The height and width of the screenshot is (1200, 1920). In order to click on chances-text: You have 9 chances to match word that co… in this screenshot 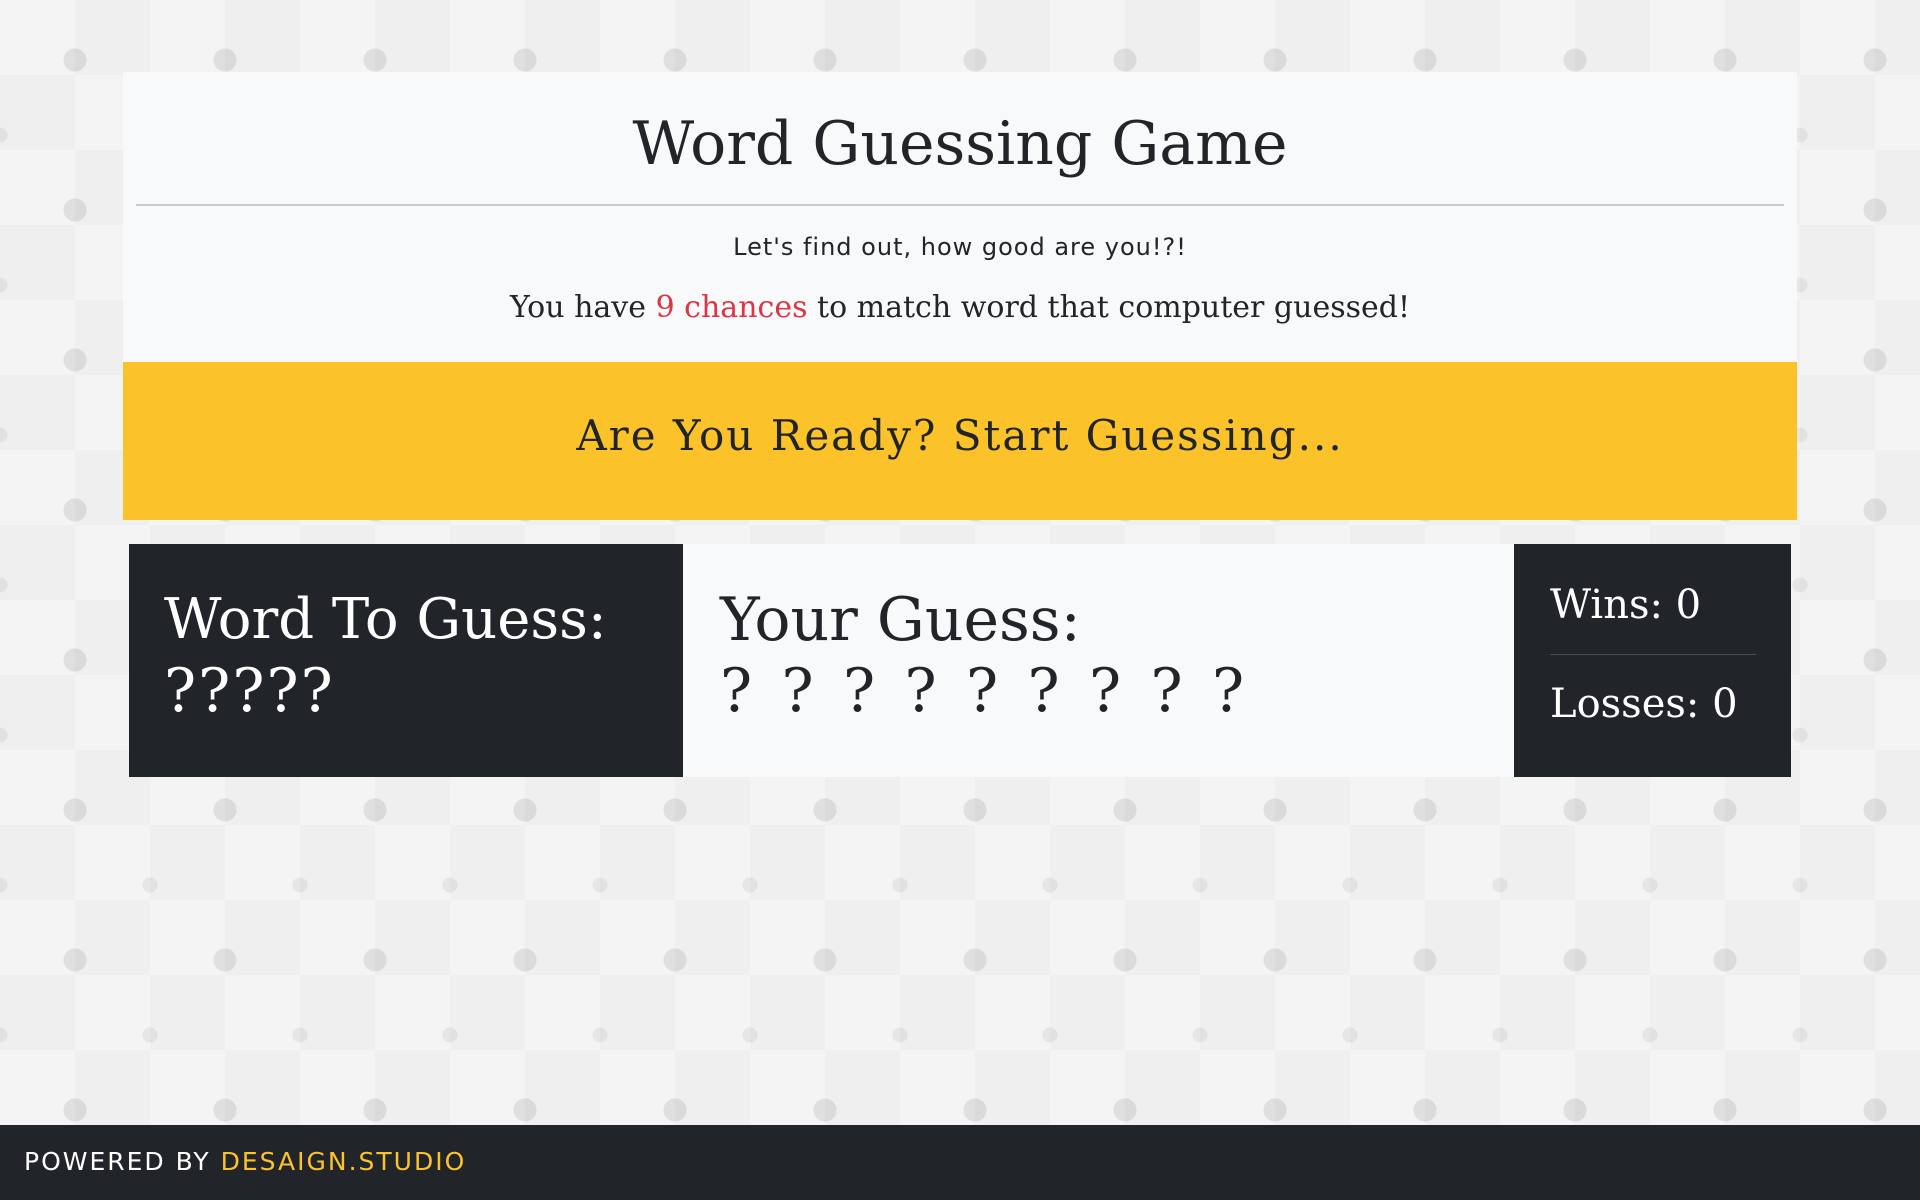, I will do `click(960, 308)`.